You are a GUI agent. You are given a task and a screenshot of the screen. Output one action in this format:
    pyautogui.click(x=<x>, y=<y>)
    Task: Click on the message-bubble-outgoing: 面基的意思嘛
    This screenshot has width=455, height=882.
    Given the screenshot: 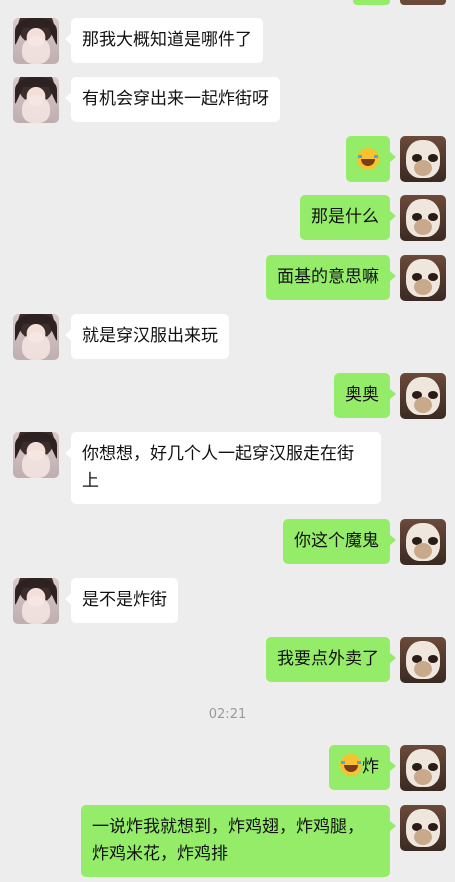 What is the action you would take?
    pyautogui.click(x=331, y=277)
    